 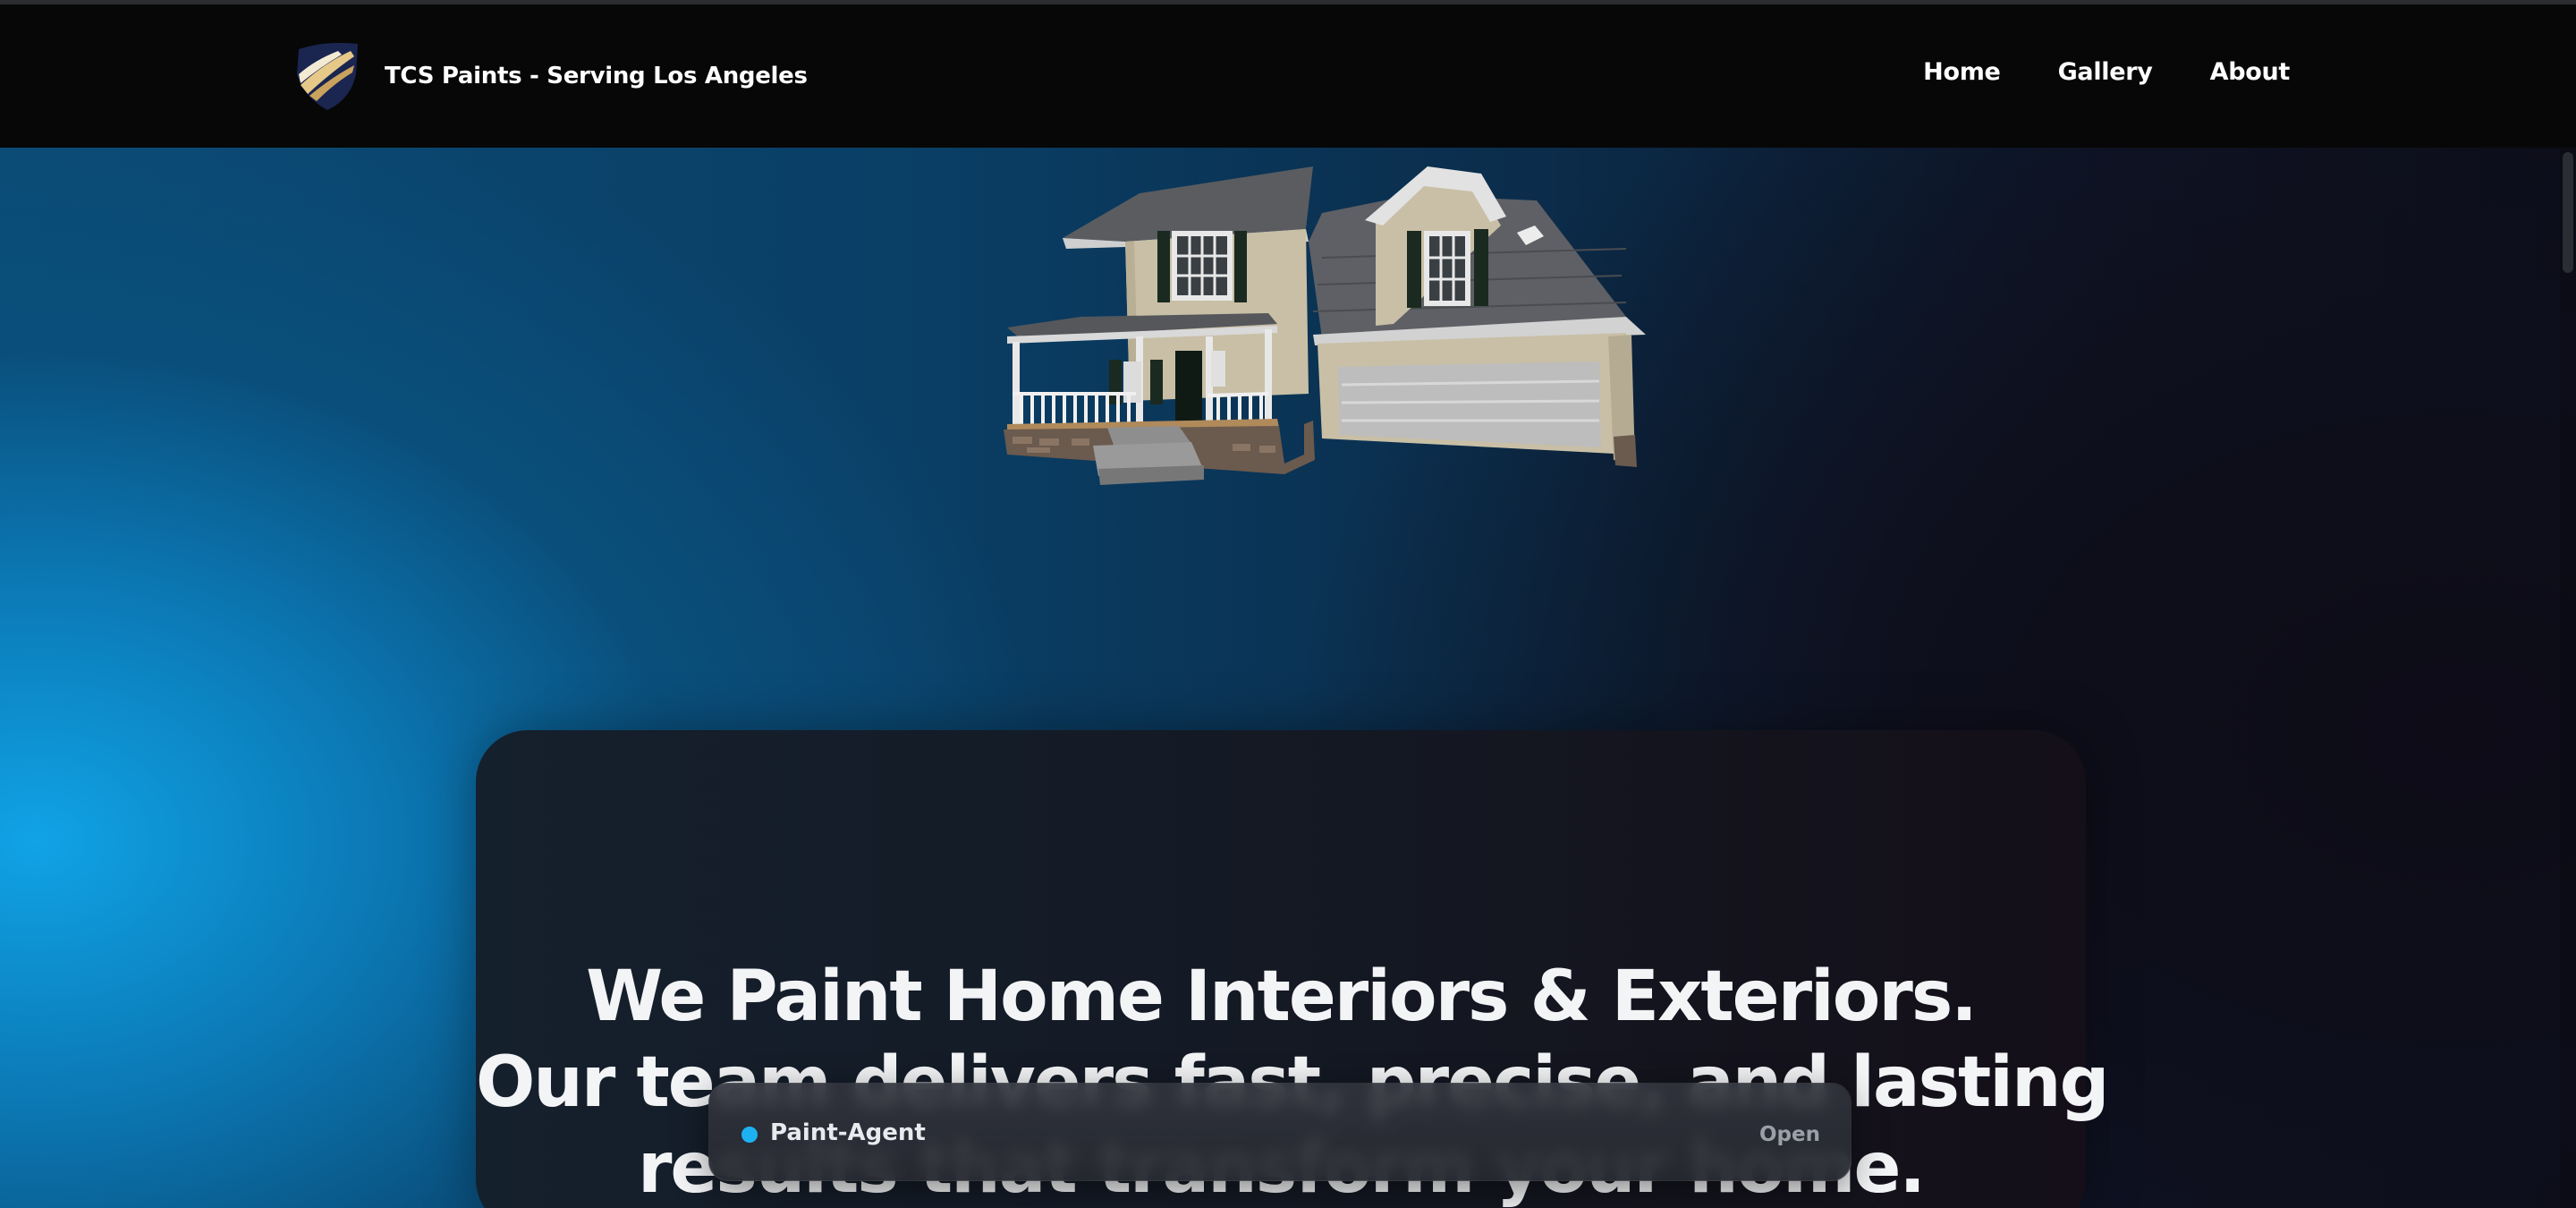 I want to click on main-nav: Home Gallery About, so click(x=2106, y=72).